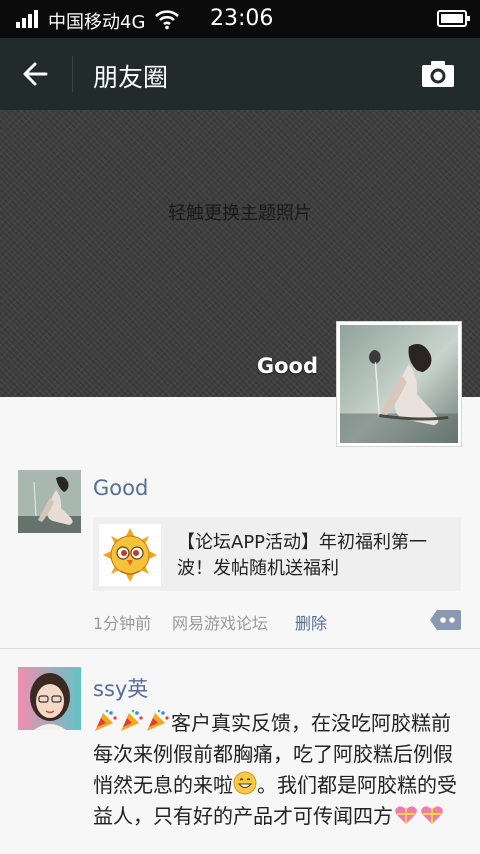 The height and width of the screenshot is (854, 480). Describe the element at coordinates (287, 366) in the screenshot. I see `cover-user-name: Good` at that location.